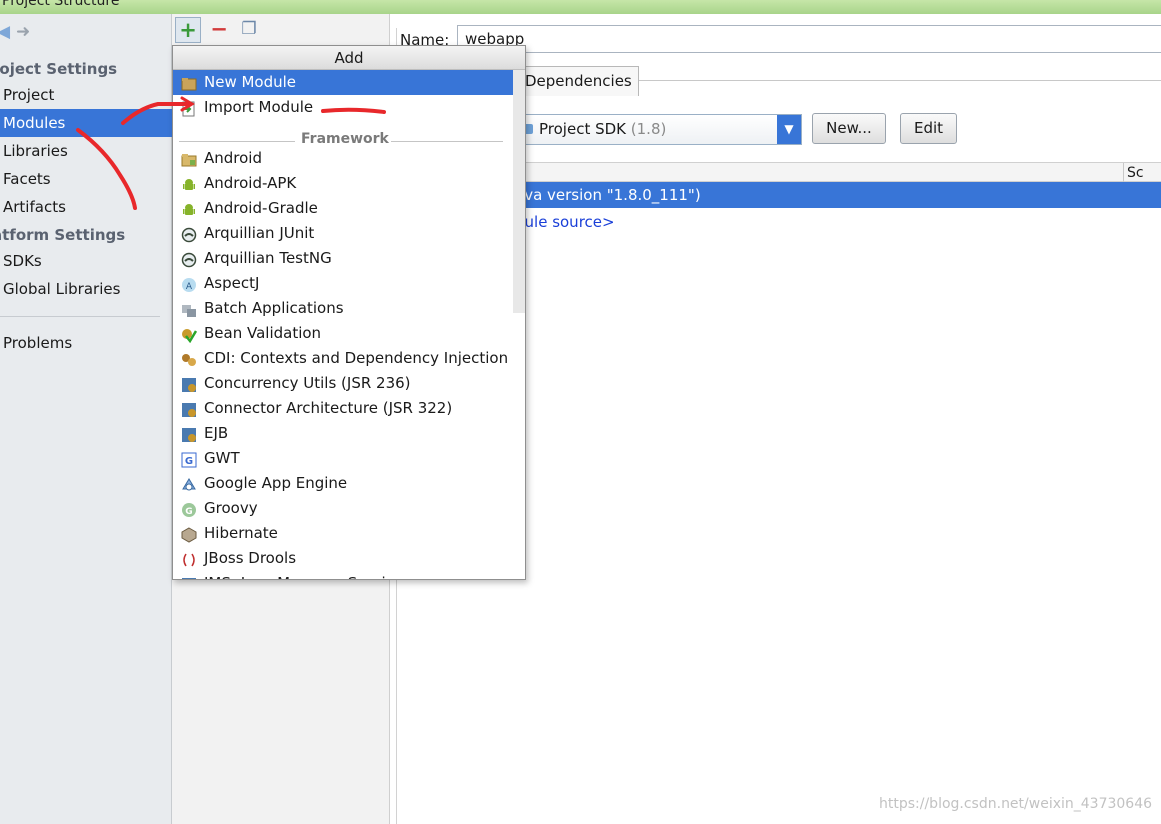 This screenshot has height=824, width=1161. I want to click on gwt-icon: G, so click(189, 459).